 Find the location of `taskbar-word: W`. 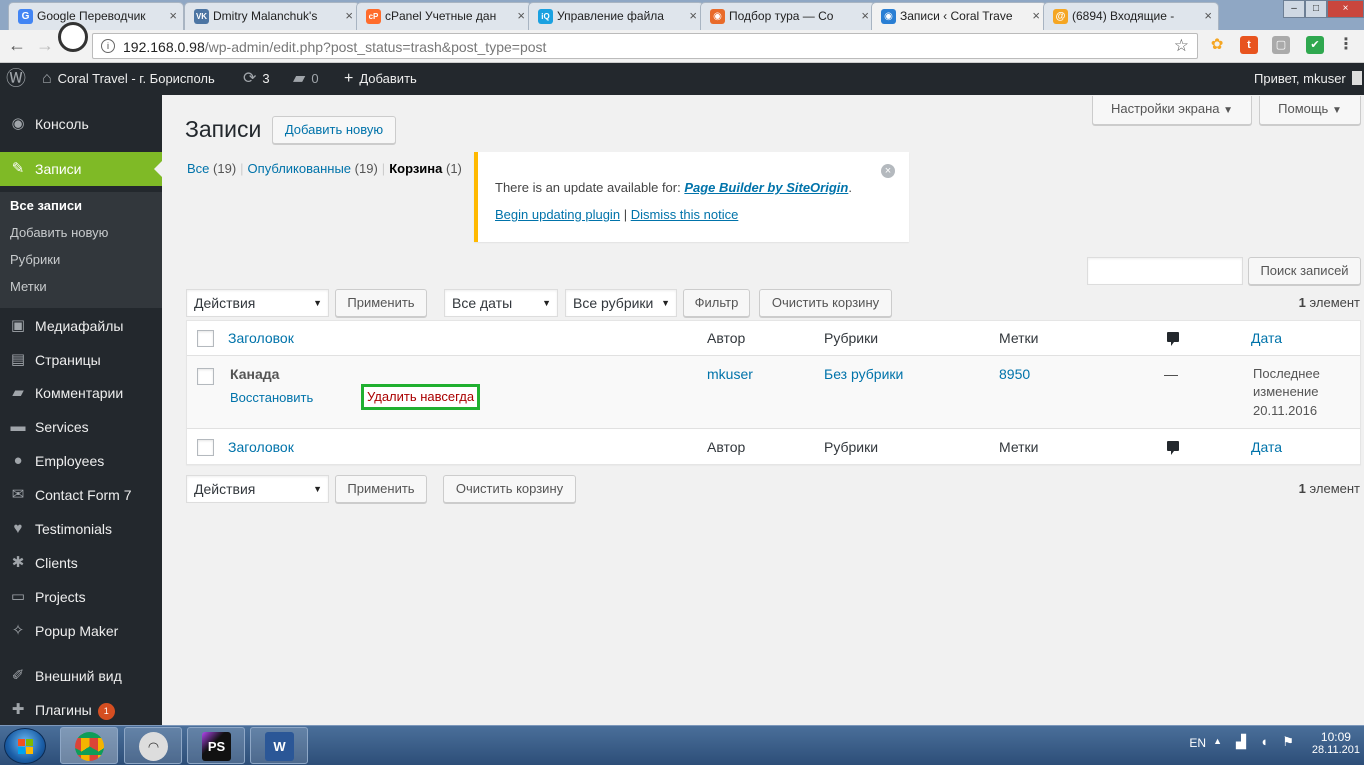

taskbar-word: W is located at coordinates (279, 745).